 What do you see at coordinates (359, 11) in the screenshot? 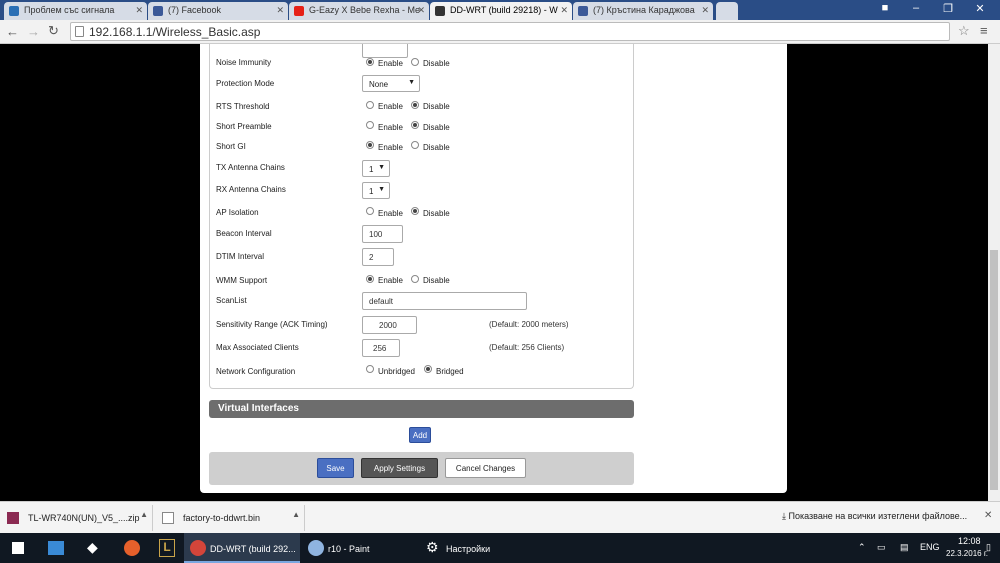
I see `tab-youtube: G-Eazy X Bebe Rexha - Me ✕` at bounding box center [359, 11].